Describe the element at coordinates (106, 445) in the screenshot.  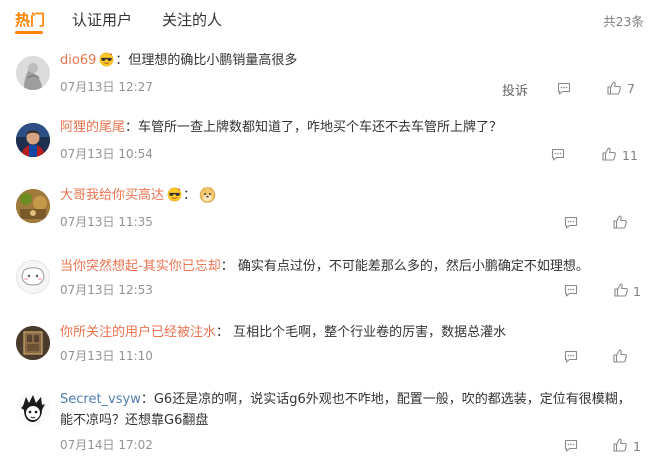
I see `comment-time: 07月14日 17:02` at that location.